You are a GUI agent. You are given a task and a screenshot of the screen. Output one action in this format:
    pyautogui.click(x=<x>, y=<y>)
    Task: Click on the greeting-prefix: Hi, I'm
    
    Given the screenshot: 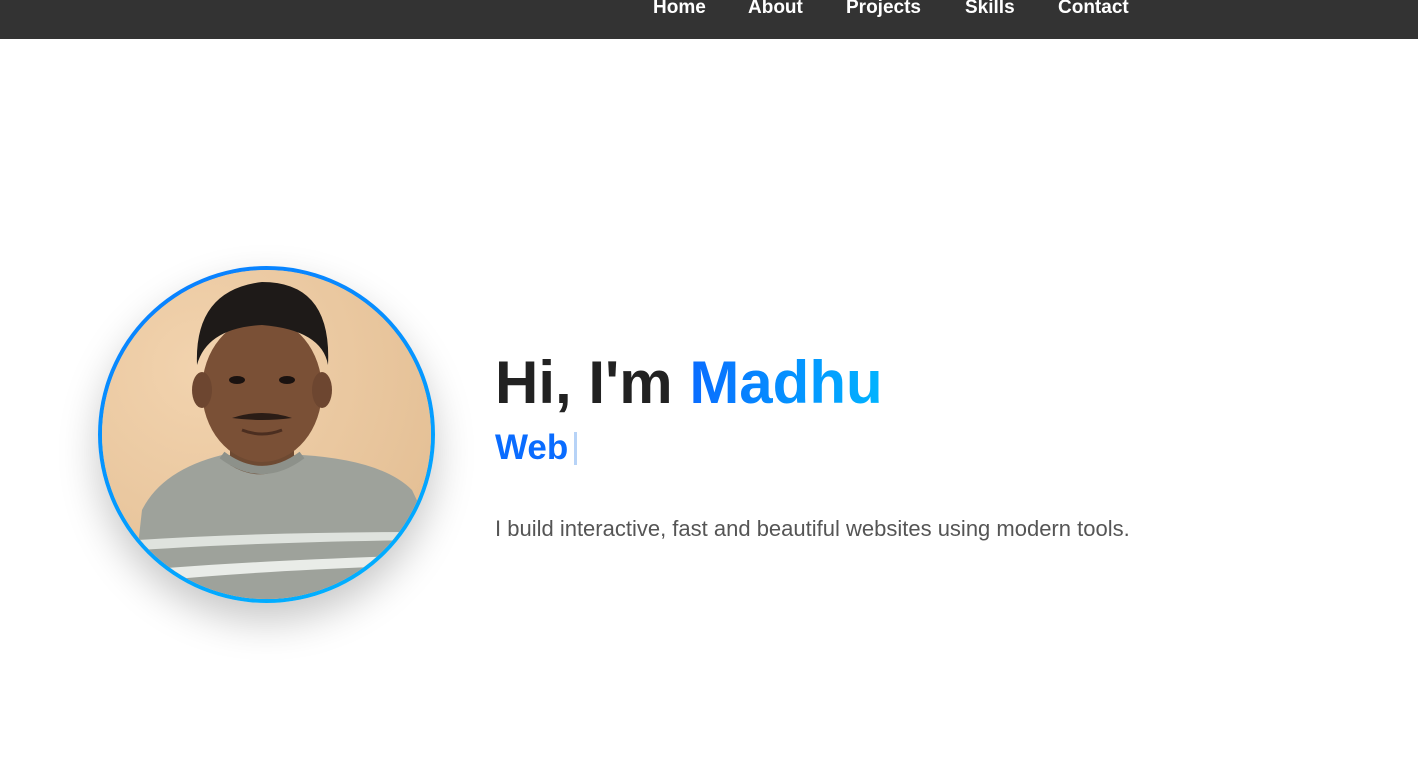 What is the action you would take?
    pyautogui.click(x=584, y=382)
    